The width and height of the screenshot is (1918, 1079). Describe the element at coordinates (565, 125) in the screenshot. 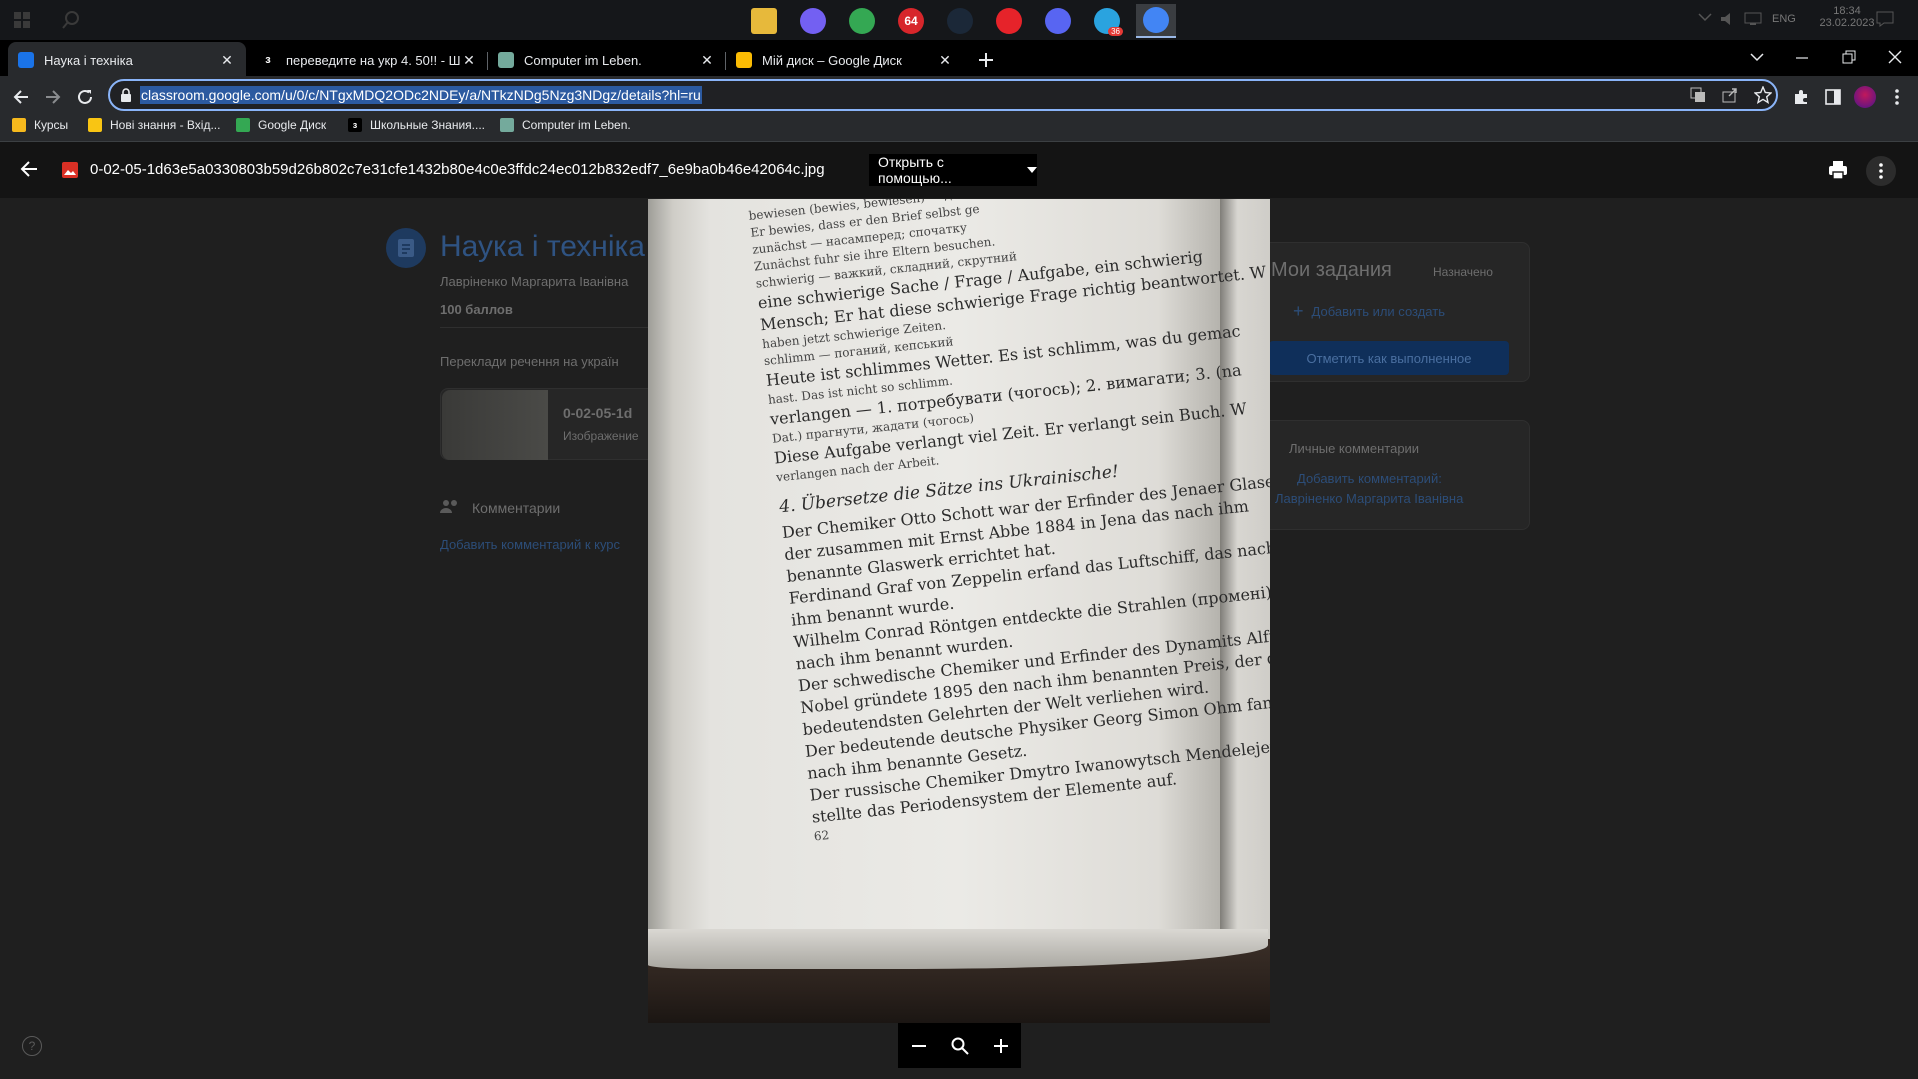

I see `bookmark-item: Computer im Leben.` at that location.